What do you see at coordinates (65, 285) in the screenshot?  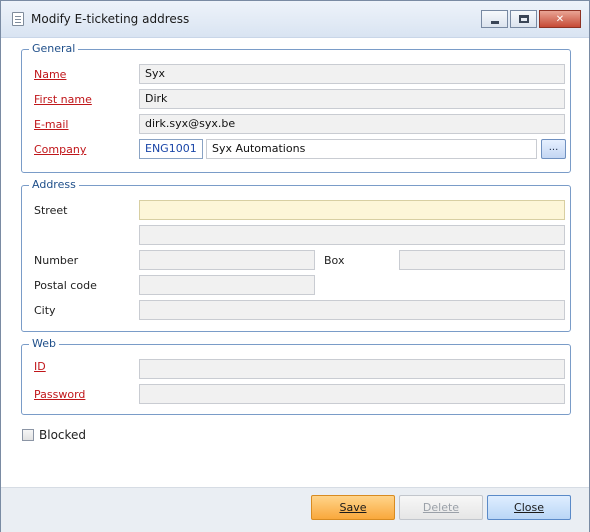 I see `postal-code-label: Postal code` at bounding box center [65, 285].